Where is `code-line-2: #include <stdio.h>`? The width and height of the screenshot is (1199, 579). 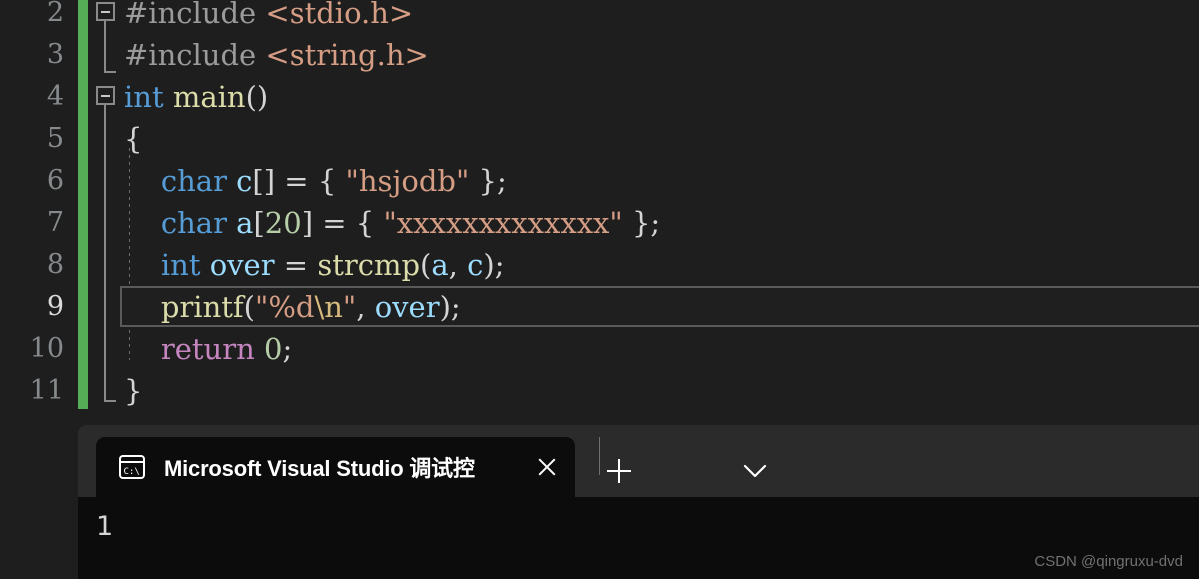
code-line-2: #include <stdio.h> is located at coordinates (268, 17).